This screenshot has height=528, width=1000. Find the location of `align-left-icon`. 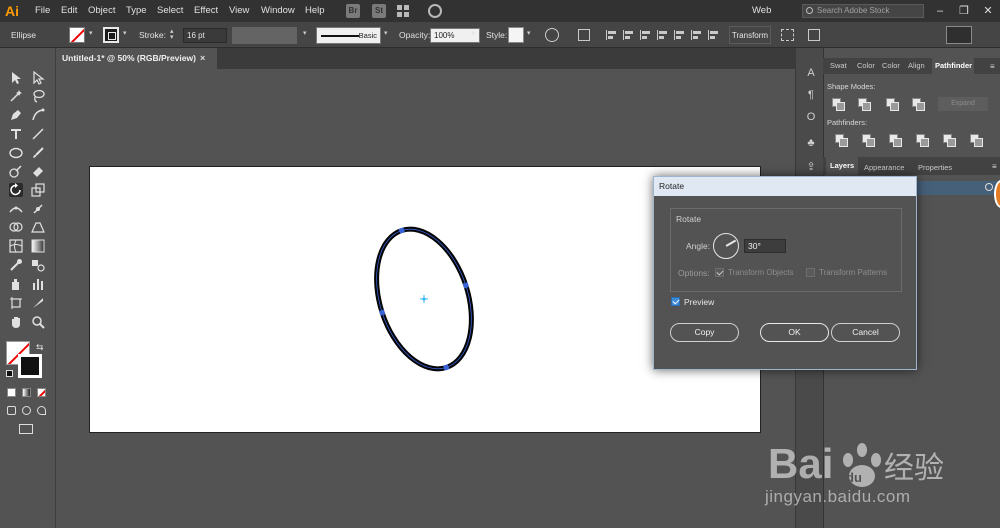

align-left-icon is located at coordinates (612, 35).